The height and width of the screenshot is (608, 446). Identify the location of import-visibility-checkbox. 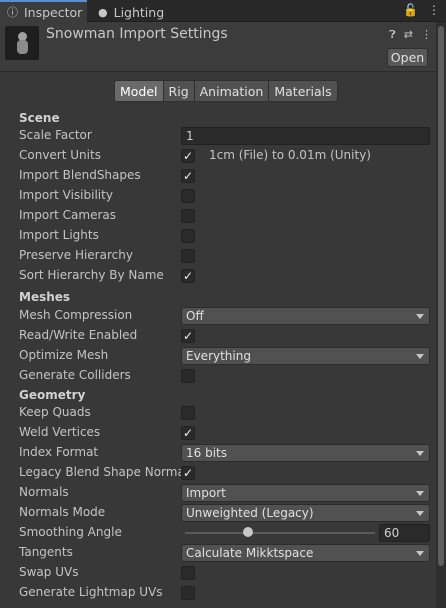
(188, 196).